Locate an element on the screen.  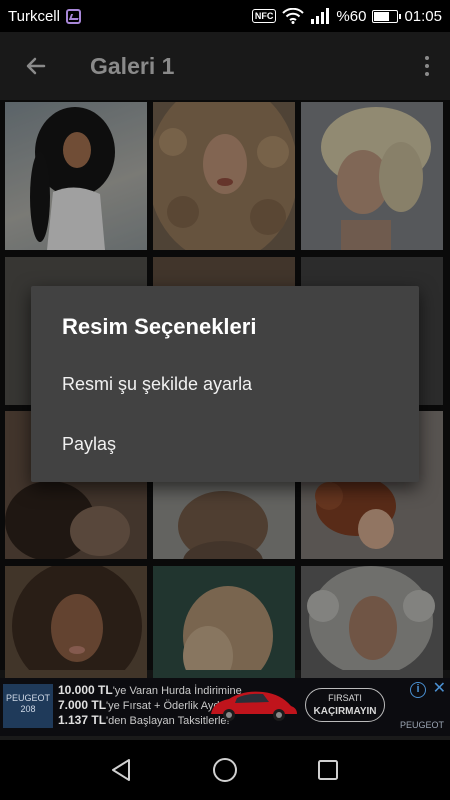
page-title: Galeri 1 is located at coordinates (132, 65).